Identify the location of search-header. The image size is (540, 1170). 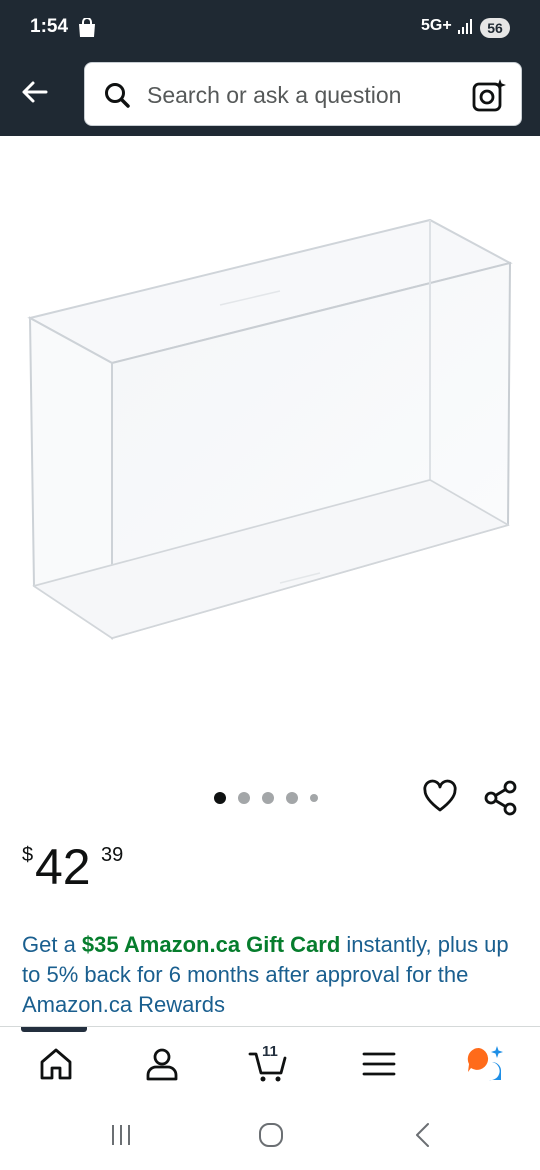
(270, 96).